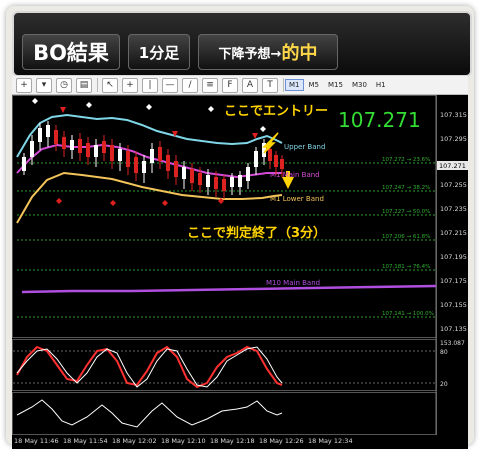  I want to click on text-icon: A, so click(250, 85).